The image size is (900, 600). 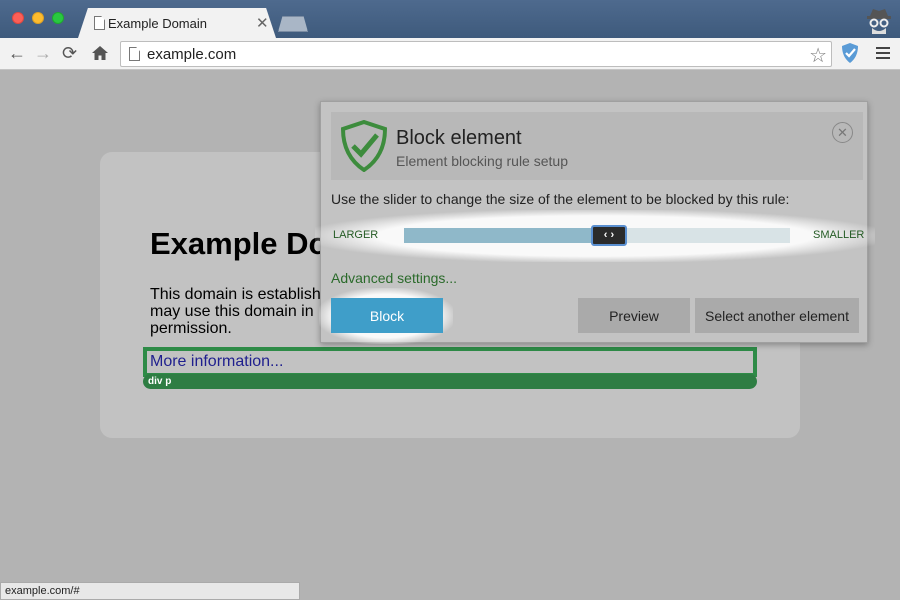 I want to click on slider-handle: ‹ ›, so click(x=609, y=235).